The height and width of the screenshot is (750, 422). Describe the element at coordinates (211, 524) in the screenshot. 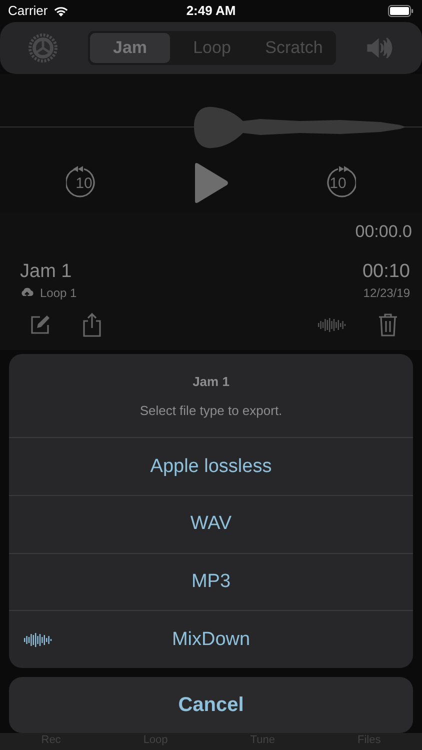

I see `export-option: WAV` at that location.